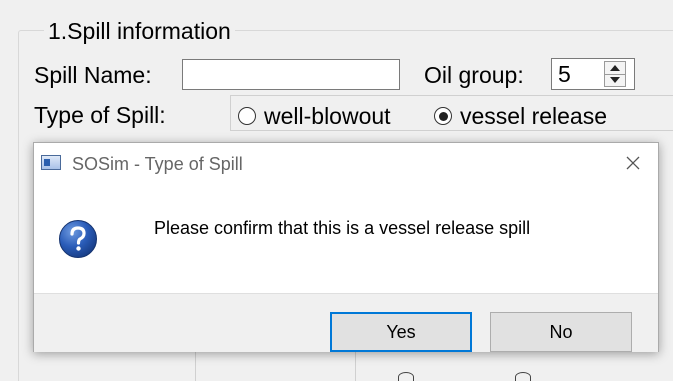 This screenshot has height=381, width=673. What do you see at coordinates (401, 332) in the screenshot?
I see `yes-button: Yes` at bounding box center [401, 332].